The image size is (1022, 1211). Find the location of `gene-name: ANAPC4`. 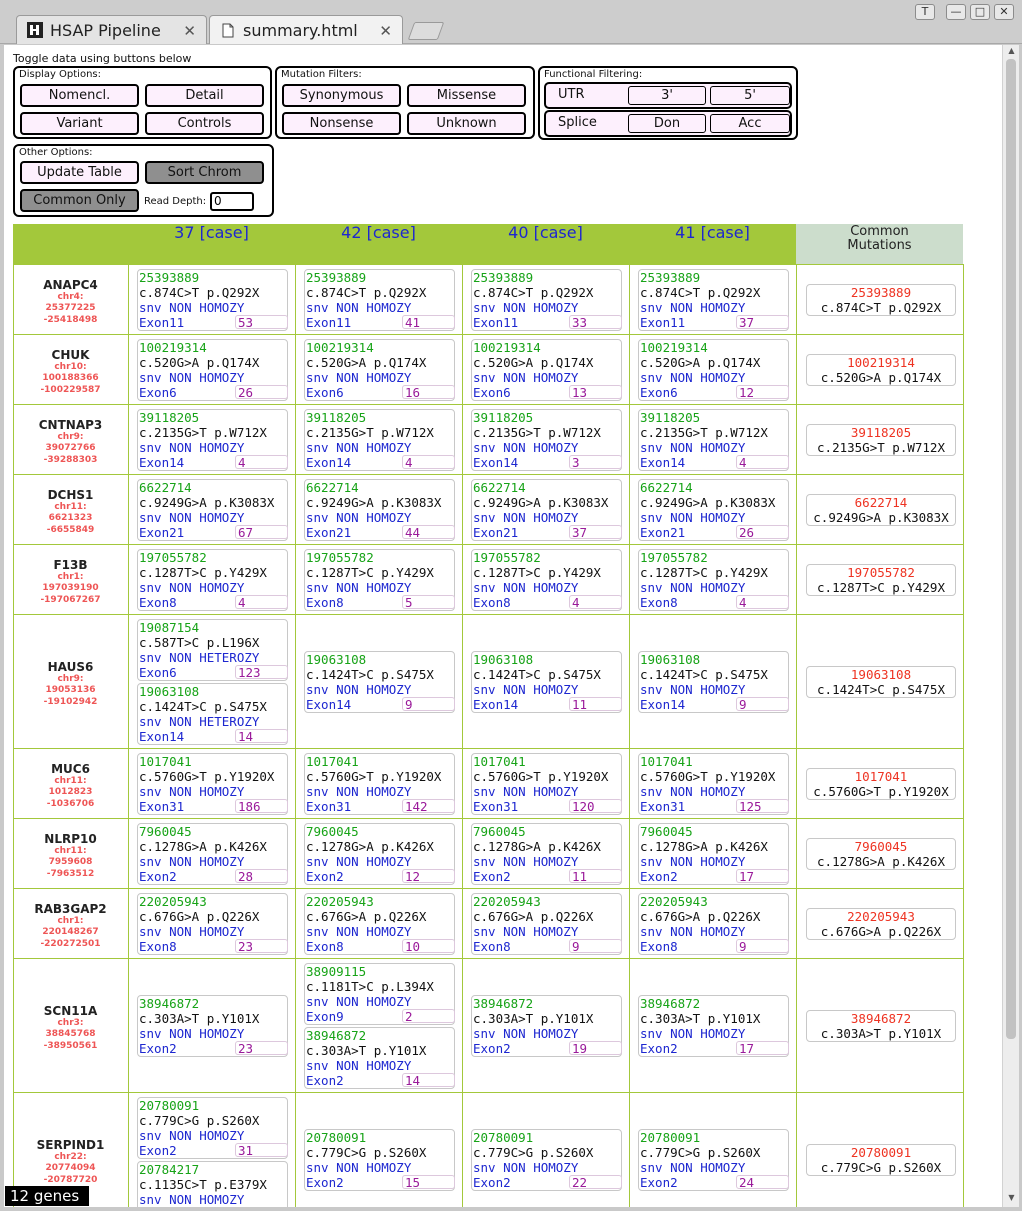

gene-name: ANAPC4 is located at coordinates (70, 285).